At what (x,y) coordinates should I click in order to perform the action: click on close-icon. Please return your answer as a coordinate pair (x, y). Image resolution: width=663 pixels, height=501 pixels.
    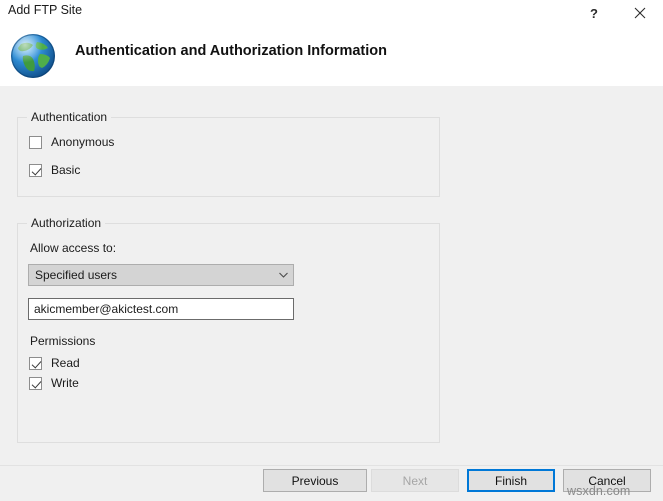
    Looking at the image, I should click on (640, 13).